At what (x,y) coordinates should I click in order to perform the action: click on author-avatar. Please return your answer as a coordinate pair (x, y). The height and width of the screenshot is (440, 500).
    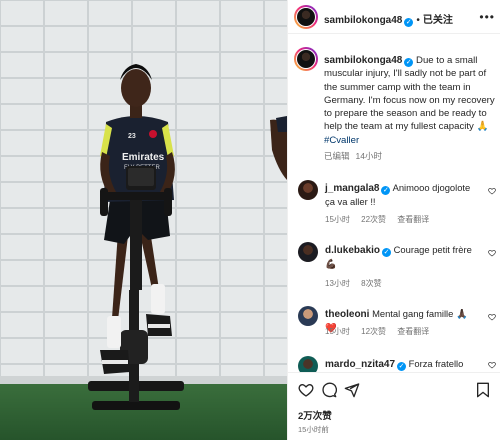
    Looking at the image, I should click on (306, 17).